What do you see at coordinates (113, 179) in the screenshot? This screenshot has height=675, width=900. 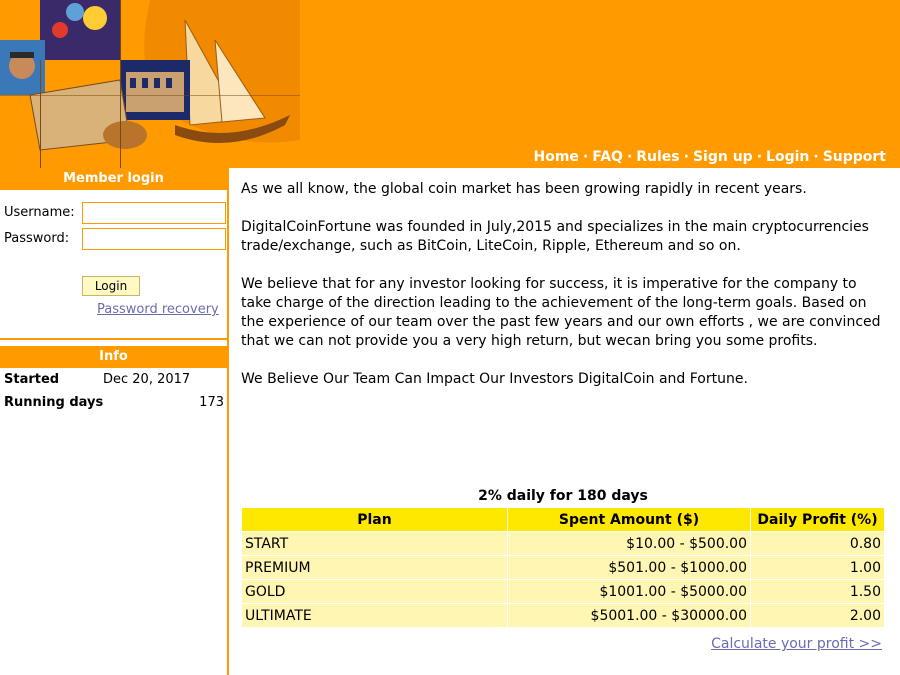 I see `member-login-heading: Member login` at bounding box center [113, 179].